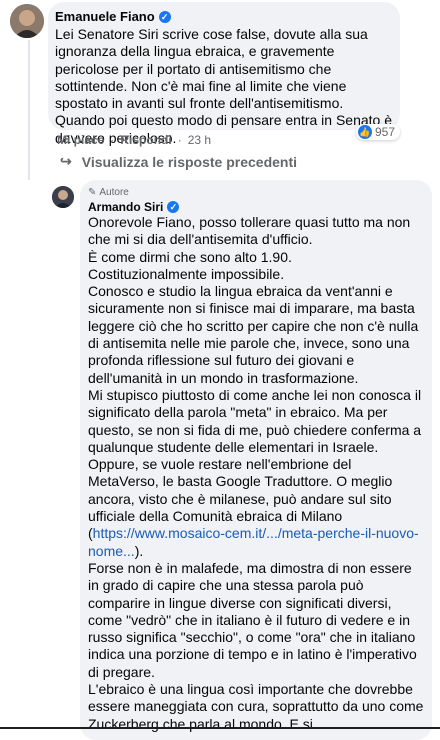  Describe the element at coordinates (66, 161) in the screenshot. I see `reply-arrow-icon: ↪` at that location.